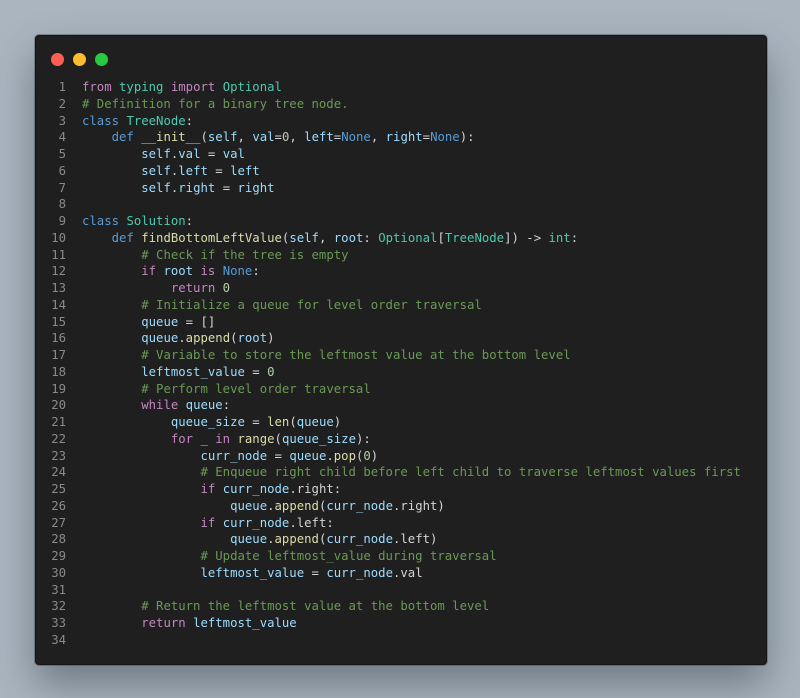  I want to click on code-text: queue_size = len(queue), so click(211, 422).